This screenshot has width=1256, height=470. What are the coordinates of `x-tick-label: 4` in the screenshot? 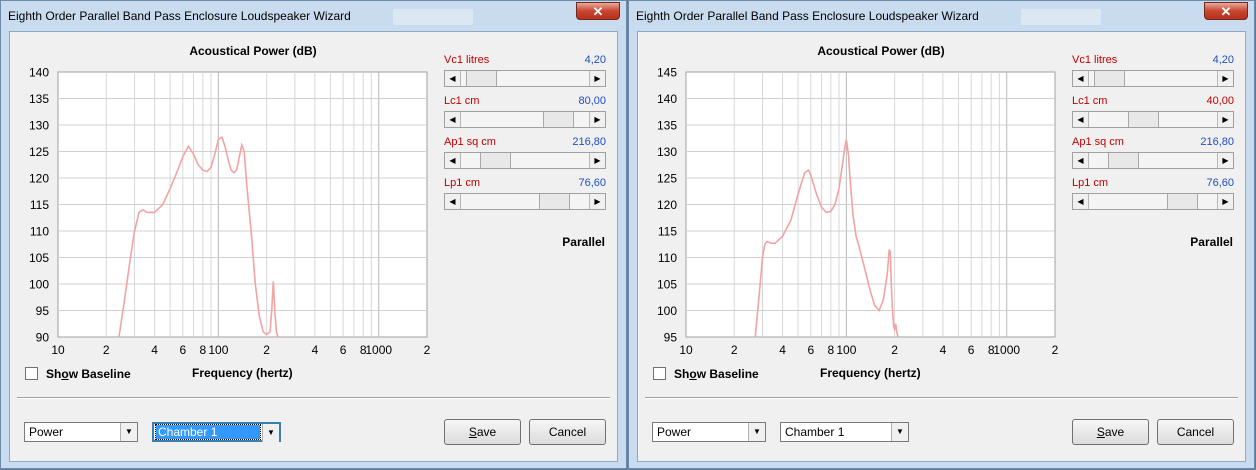 It's located at (315, 350).